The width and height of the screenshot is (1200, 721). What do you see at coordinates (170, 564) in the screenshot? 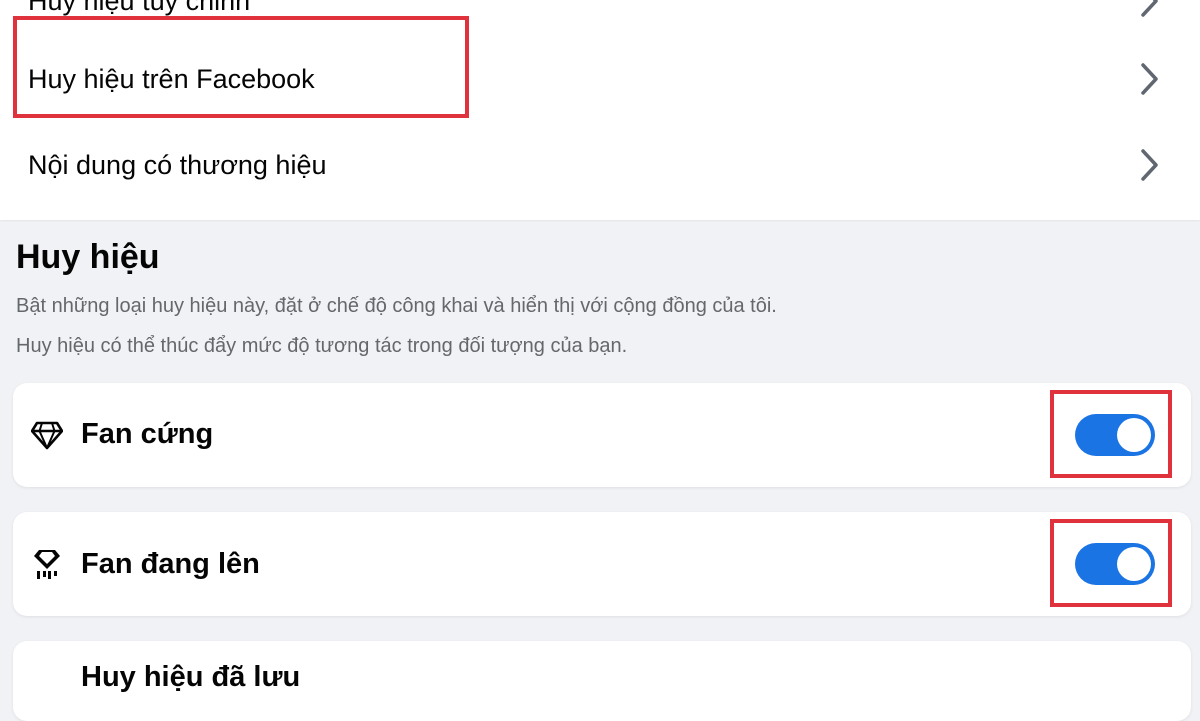
I see `badge-label: Fan đang lên` at bounding box center [170, 564].